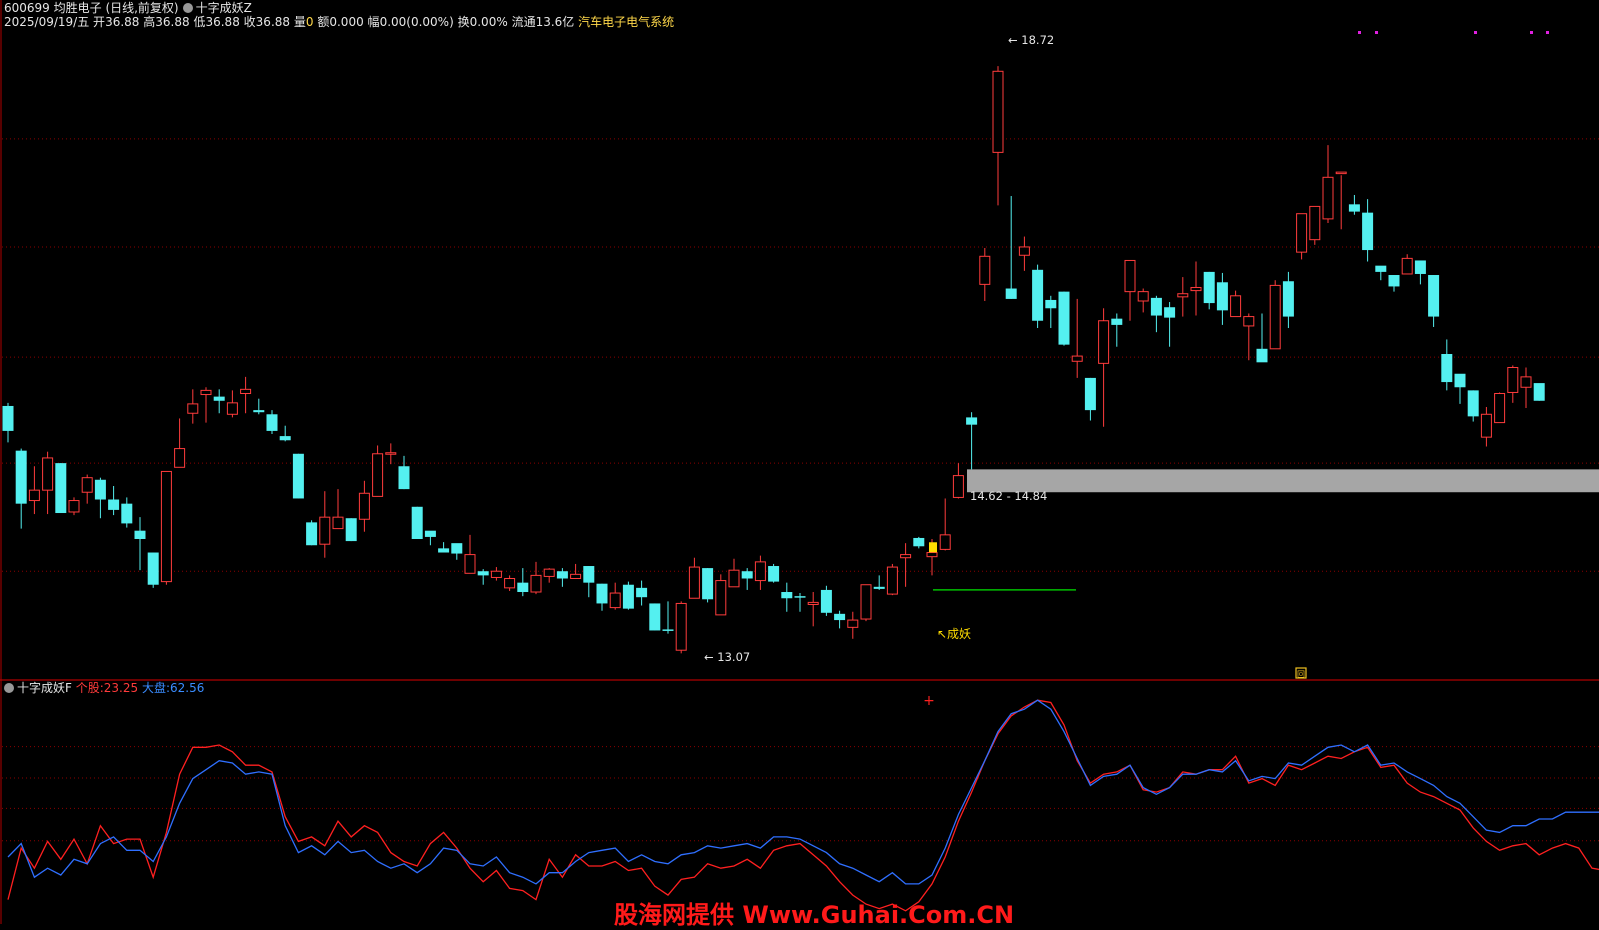 This screenshot has width=1599, height=930. Describe the element at coordinates (91, 8) in the screenshot. I see `stock-title: 600699 均胜电子 (日线,前复权)` at that location.